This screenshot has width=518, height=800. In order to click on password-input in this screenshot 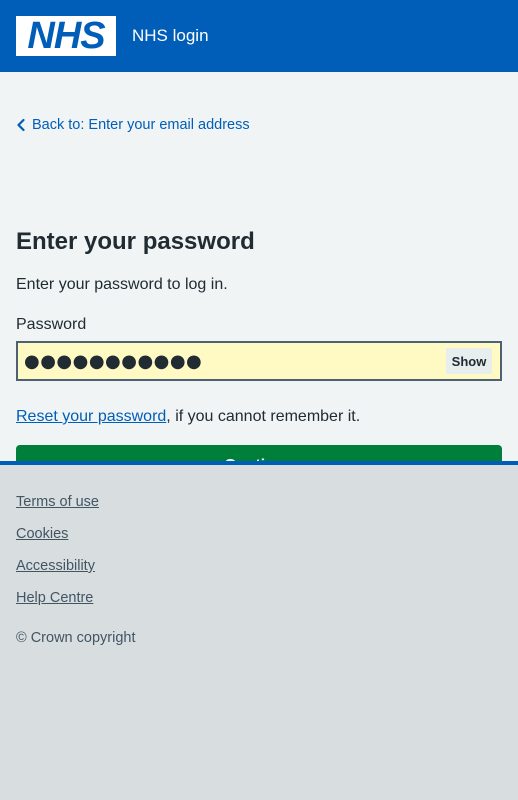, I will do `click(232, 361)`.